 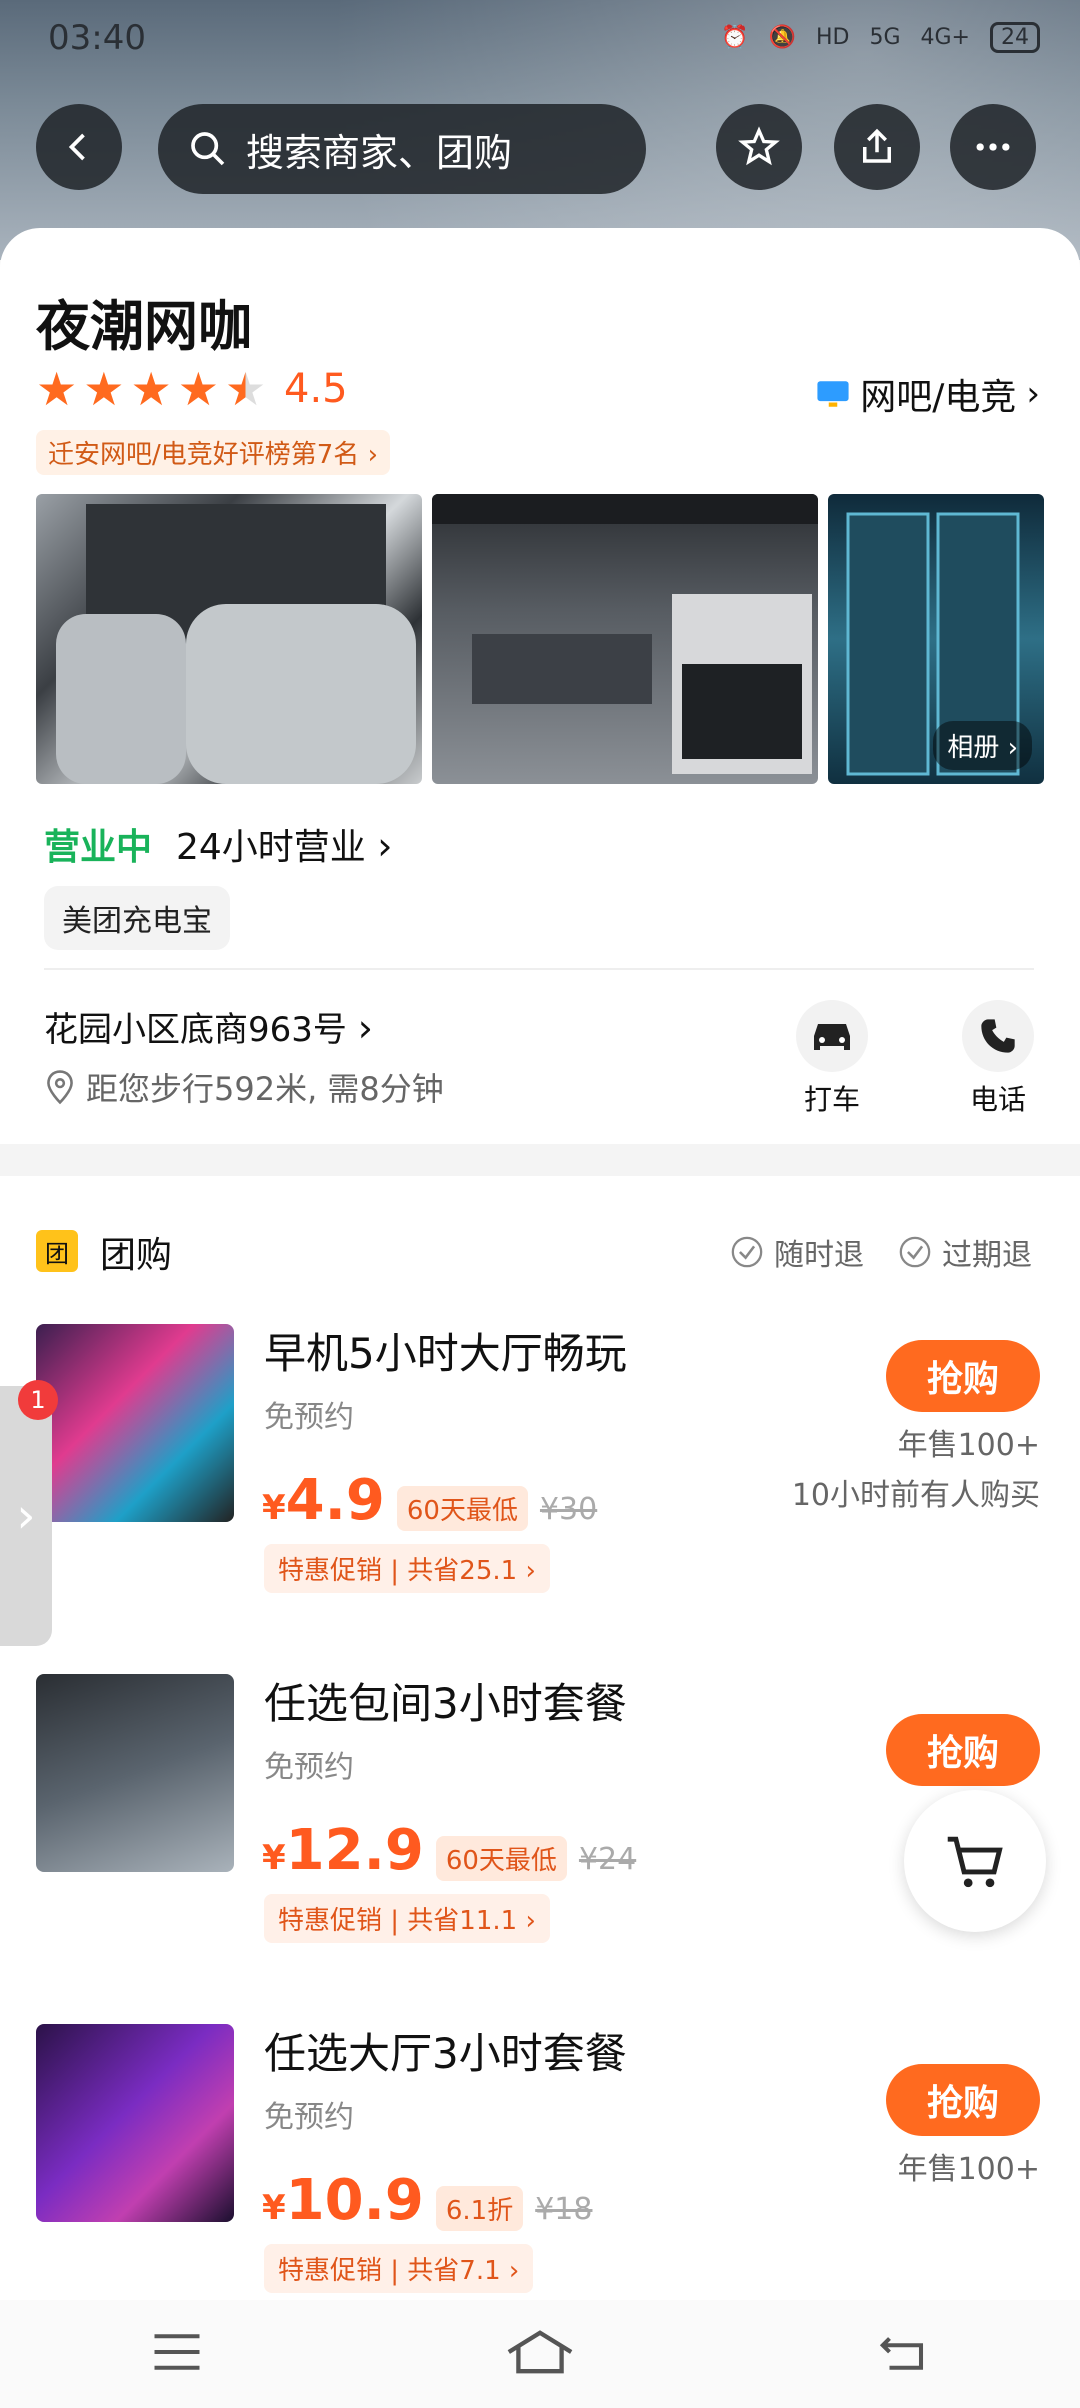 I want to click on price-value: 10.9, so click(x=354, y=2200).